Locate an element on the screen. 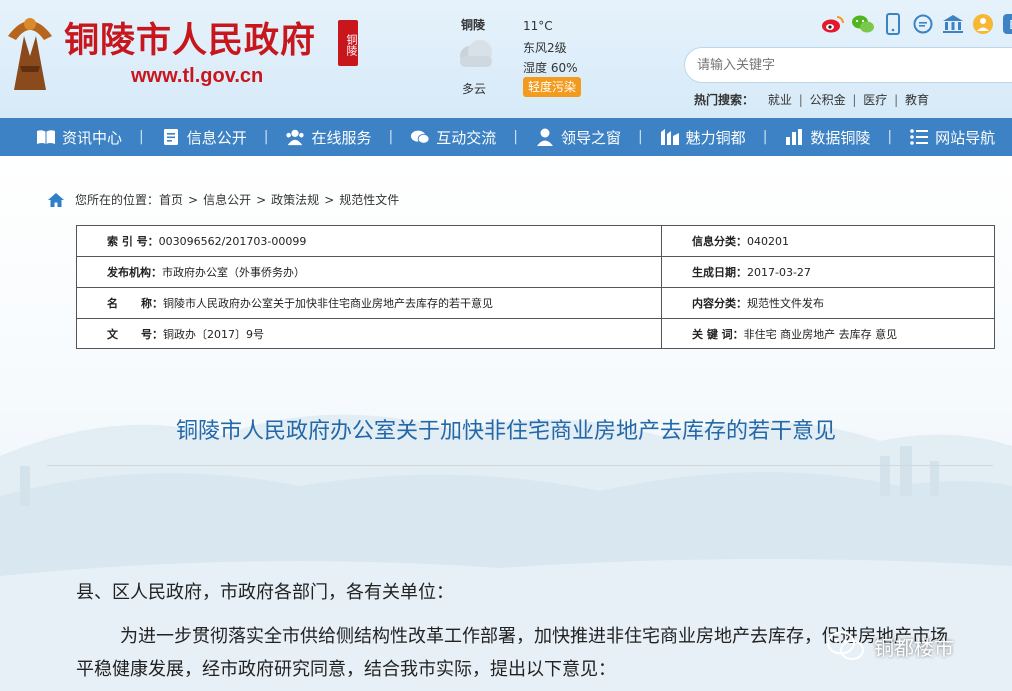 The image size is (1012, 691). nav-item-info-disclosure: 信息公开 is located at coordinates (204, 137).